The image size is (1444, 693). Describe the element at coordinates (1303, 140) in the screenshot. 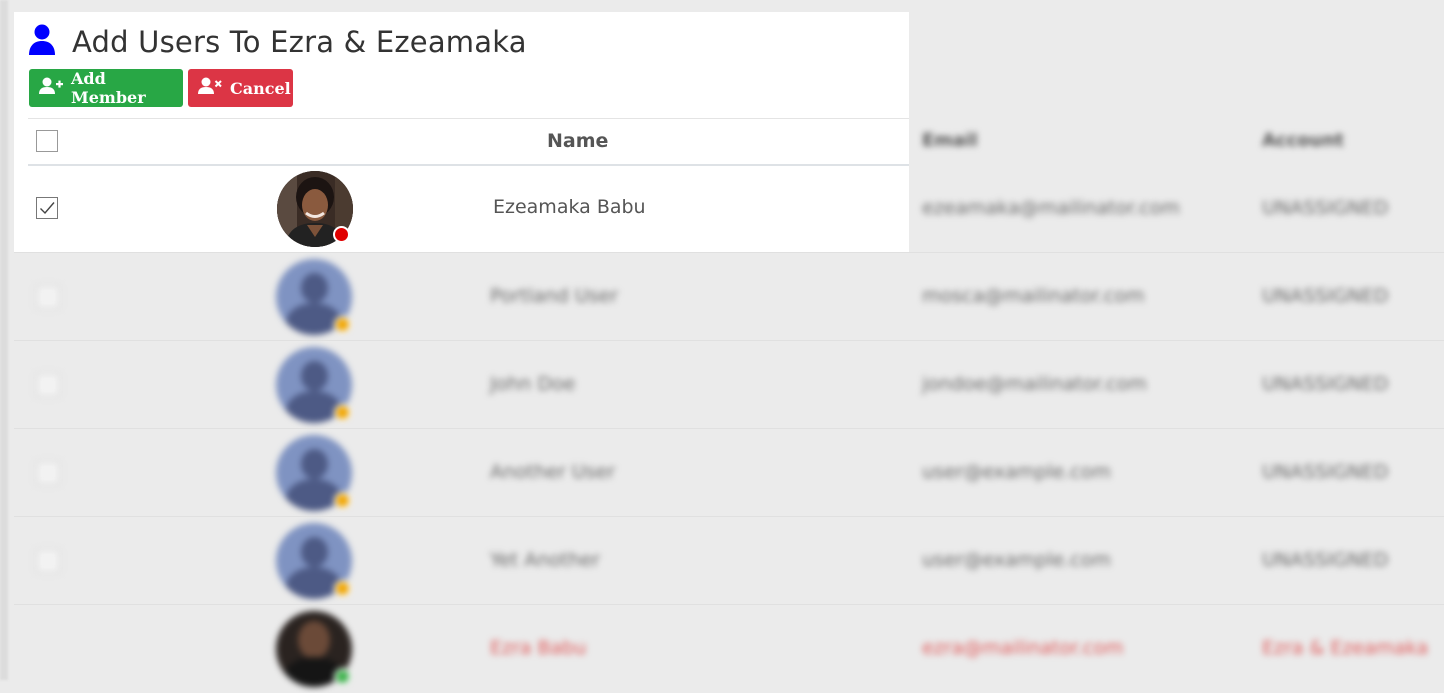

I see `account-column-header: Account` at that location.